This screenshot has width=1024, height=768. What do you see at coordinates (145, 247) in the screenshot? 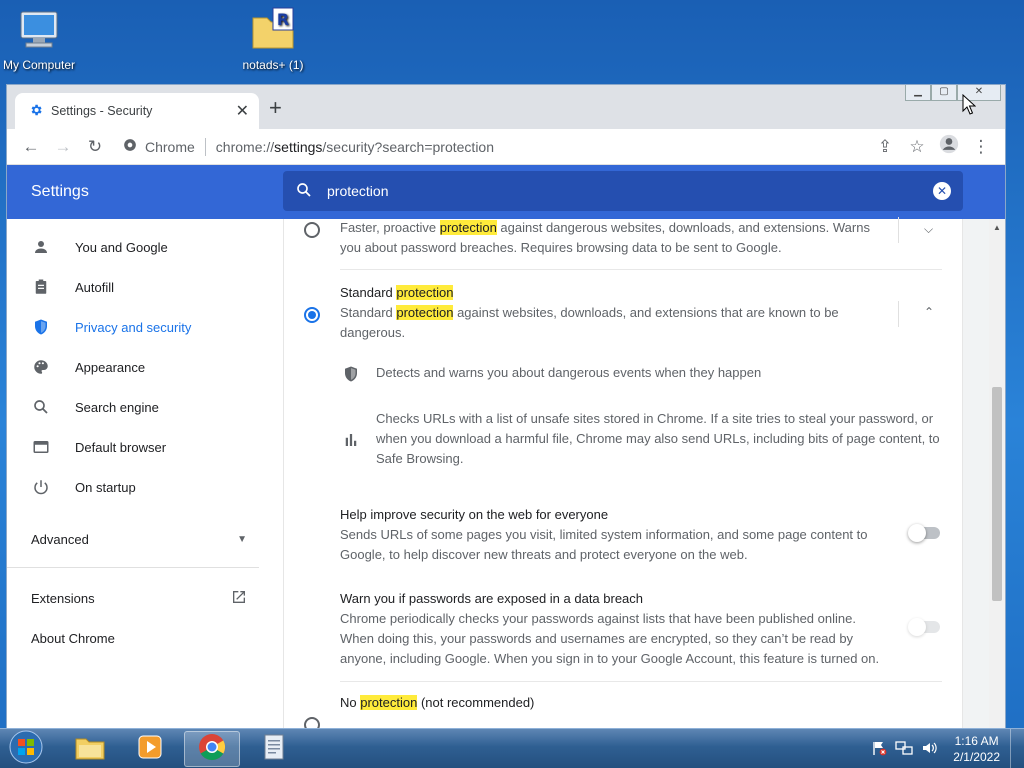
I see `sidebar-item-you-and-google: You and Google` at bounding box center [145, 247].